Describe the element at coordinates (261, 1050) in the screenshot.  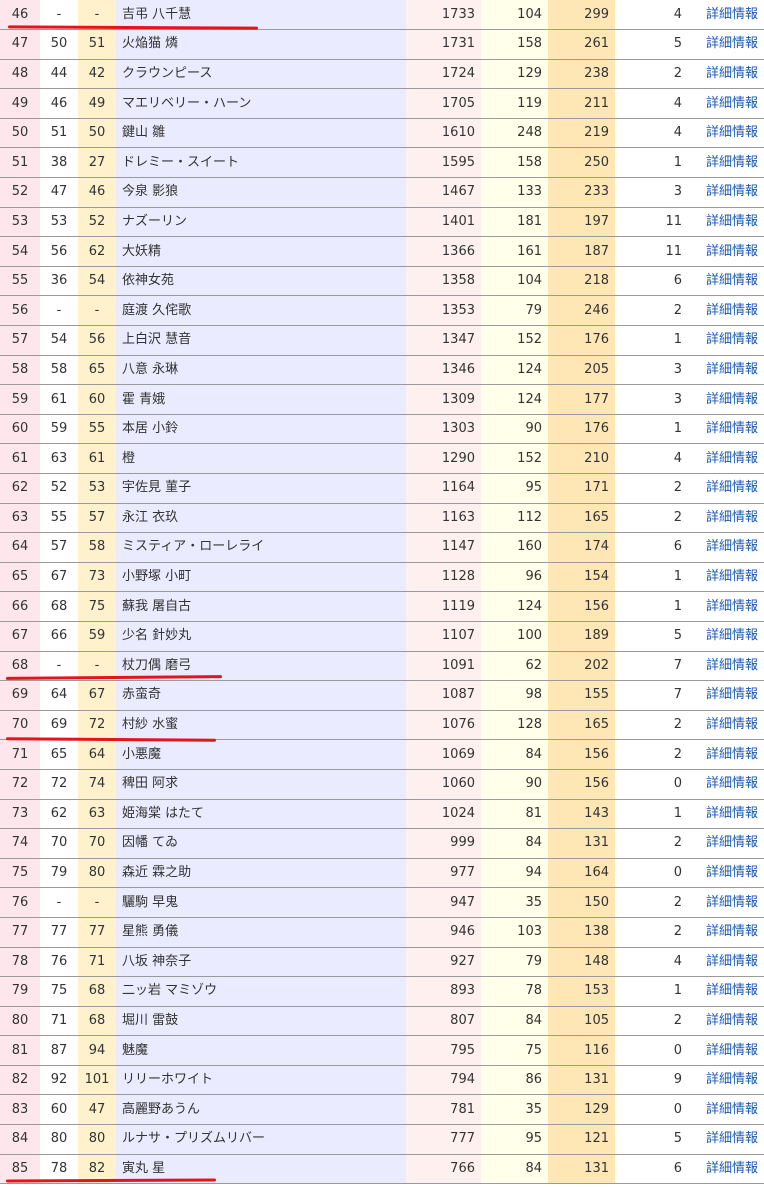
I see `character-name: 魅魔` at that location.